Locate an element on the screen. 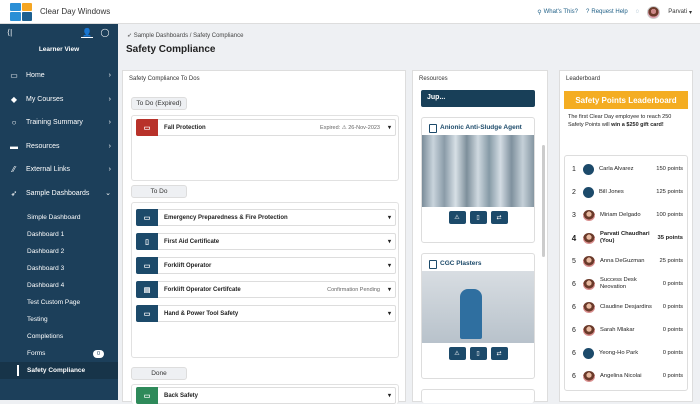 Image resolution: width=700 pixels, height=404 pixels. leader-points: 150 points is located at coordinates (669, 169).